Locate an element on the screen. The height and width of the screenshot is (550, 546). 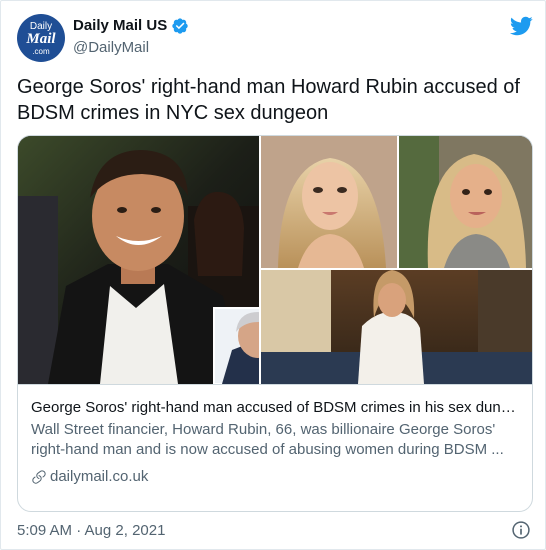
twitter-bird-icon is located at coordinates (521, 26).